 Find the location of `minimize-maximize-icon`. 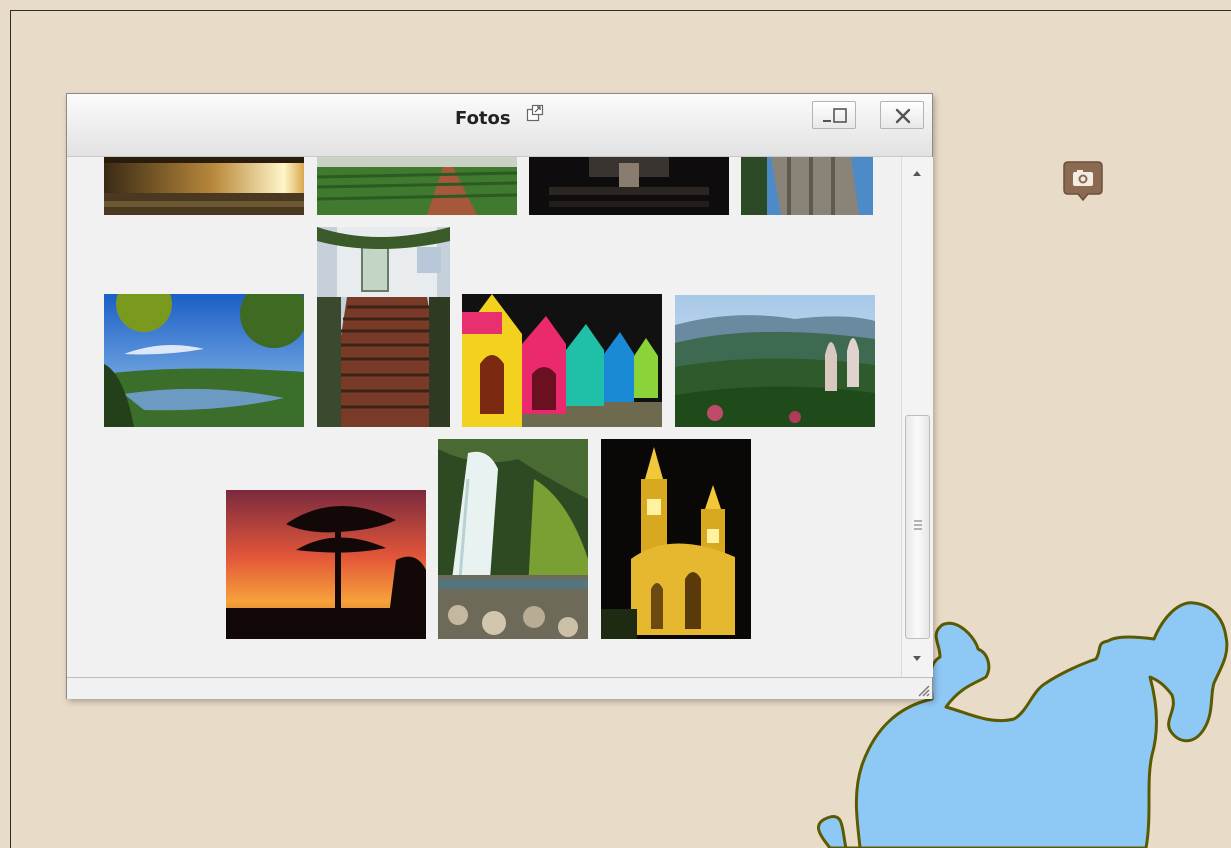

minimize-maximize-icon is located at coordinates (835, 115).